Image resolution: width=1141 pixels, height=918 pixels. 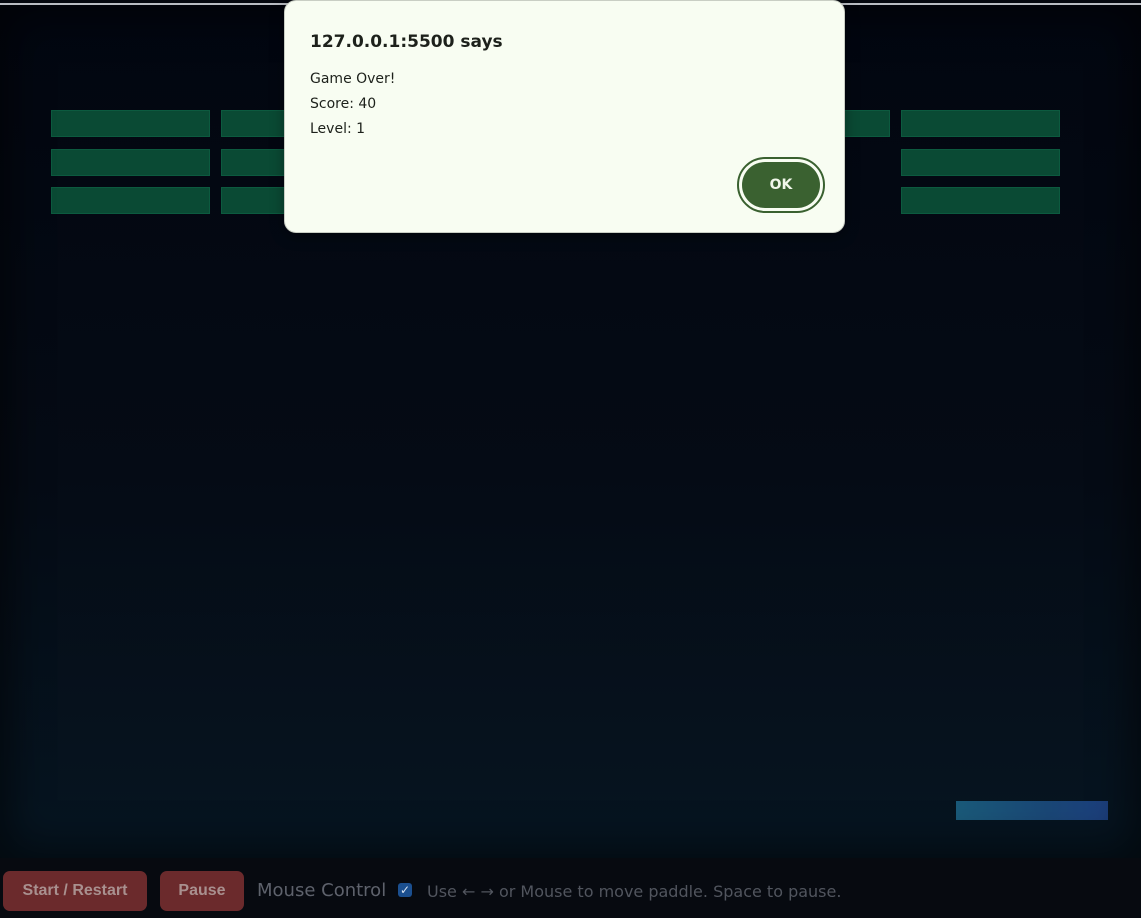 What do you see at coordinates (322, 890) in the screenshot?
I see `mouse-control-label: Mouse Control` at bounding box center [322, 890].